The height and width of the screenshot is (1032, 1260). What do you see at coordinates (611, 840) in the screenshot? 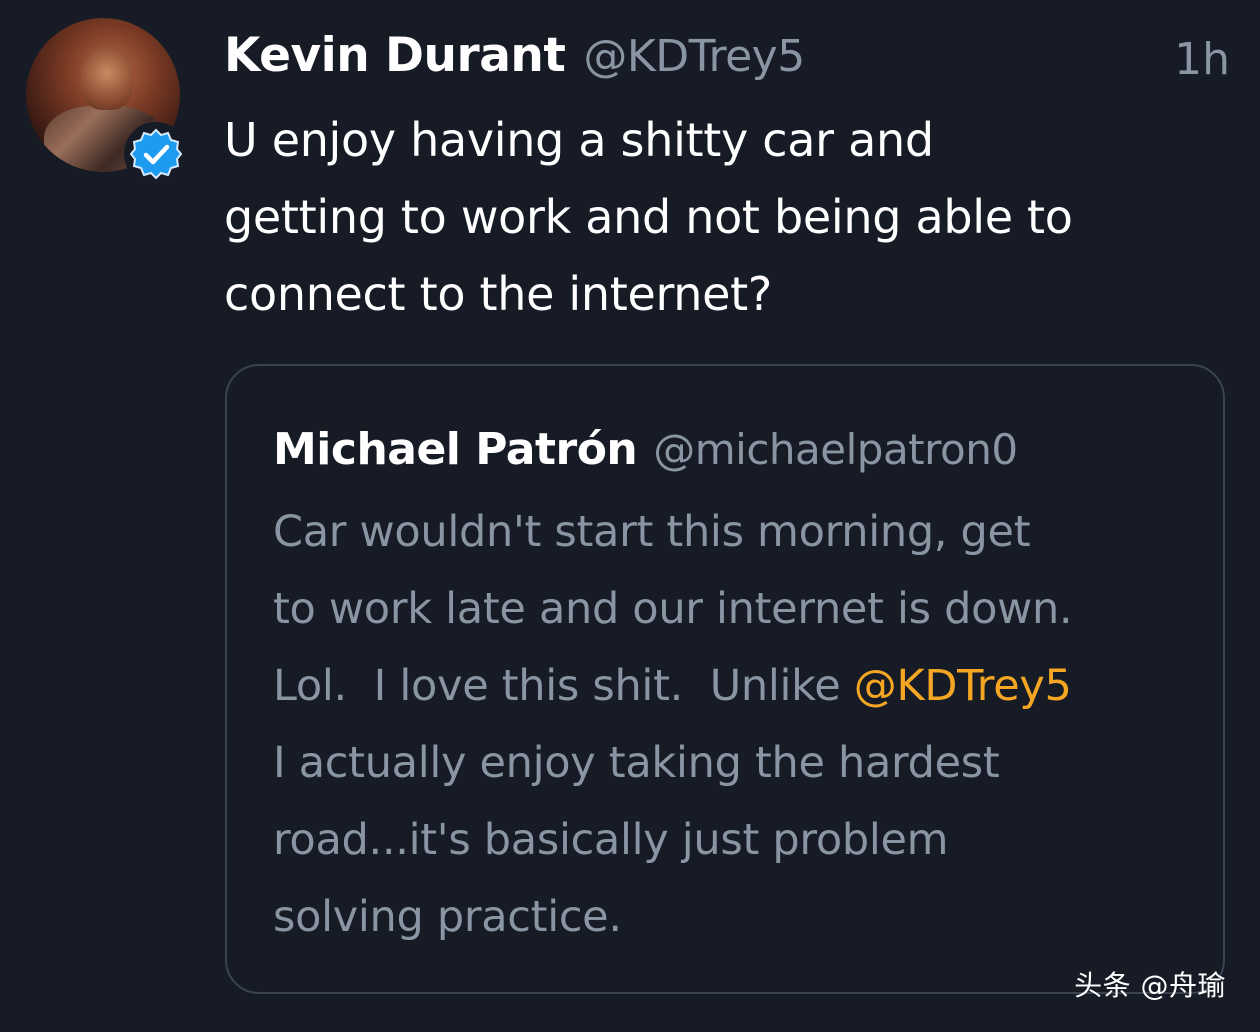
I see `quoted-text-line: road...it's basically just problem` at bounding box center [611, 840].